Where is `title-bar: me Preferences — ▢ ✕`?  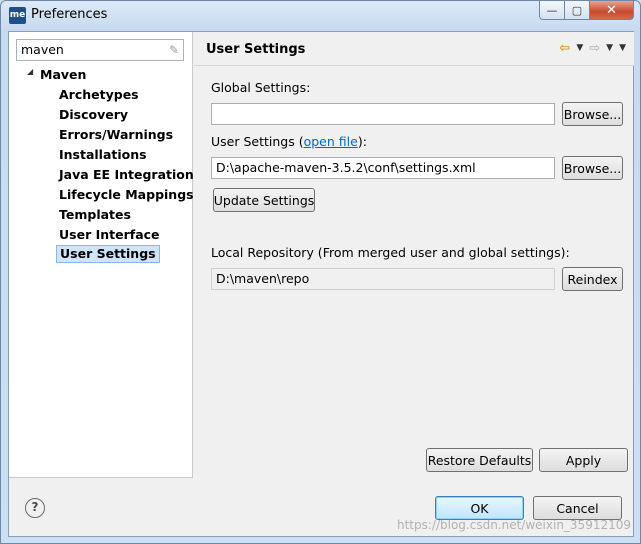
title-bar: me Preferences — ▢ ✕ is located at coordinates (320, 16).